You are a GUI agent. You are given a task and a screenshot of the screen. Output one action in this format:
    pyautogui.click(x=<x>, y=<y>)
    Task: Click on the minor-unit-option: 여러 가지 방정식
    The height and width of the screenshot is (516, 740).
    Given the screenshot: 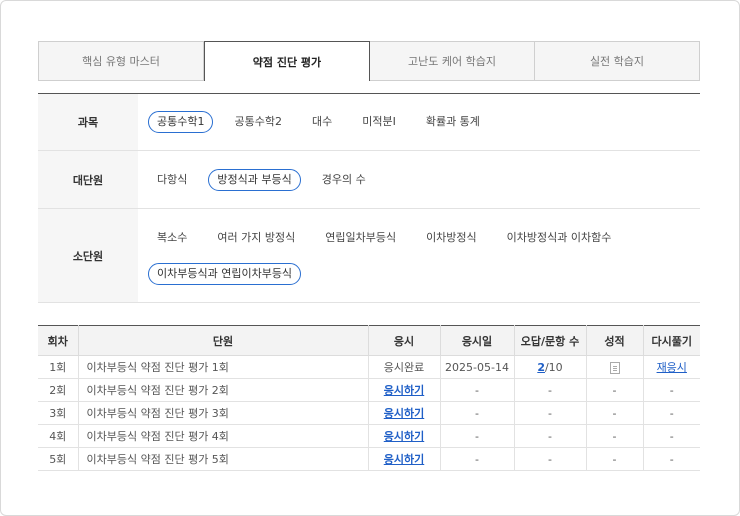 What is the action you would take?
    pyautogui.click(x=256, y=238)
    